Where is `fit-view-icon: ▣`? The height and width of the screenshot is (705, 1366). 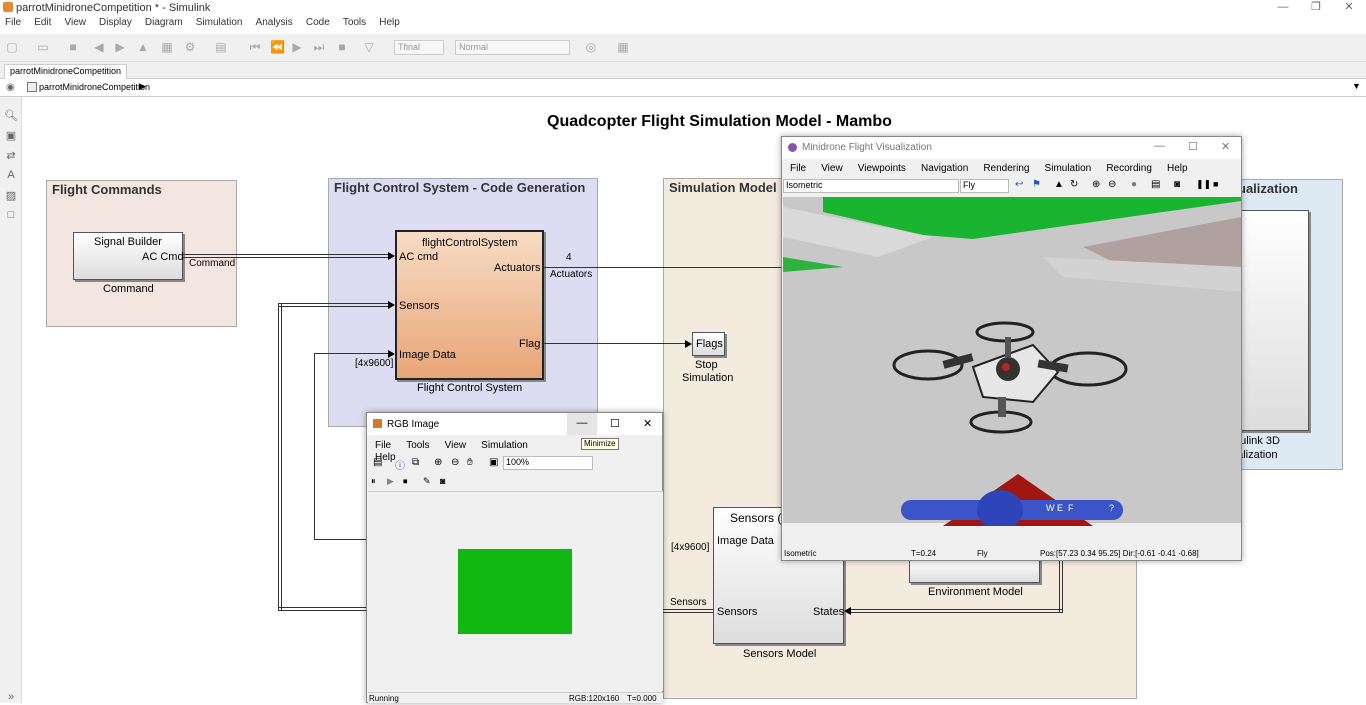
fit-view-icon: ▣ is located at coordinates (11, 136).